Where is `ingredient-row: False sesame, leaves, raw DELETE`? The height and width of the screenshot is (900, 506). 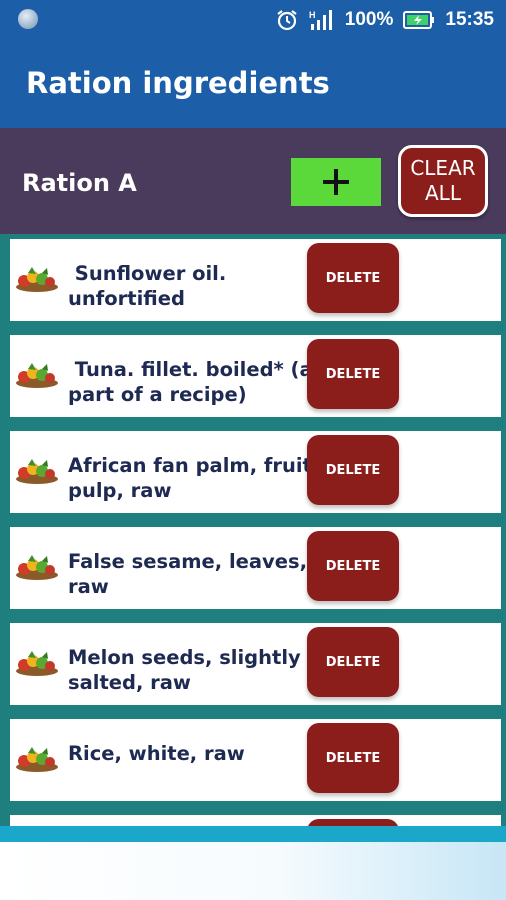
ingredient-row: False sesame, leaves, raw DELETE is located at coordinates (255, 568).